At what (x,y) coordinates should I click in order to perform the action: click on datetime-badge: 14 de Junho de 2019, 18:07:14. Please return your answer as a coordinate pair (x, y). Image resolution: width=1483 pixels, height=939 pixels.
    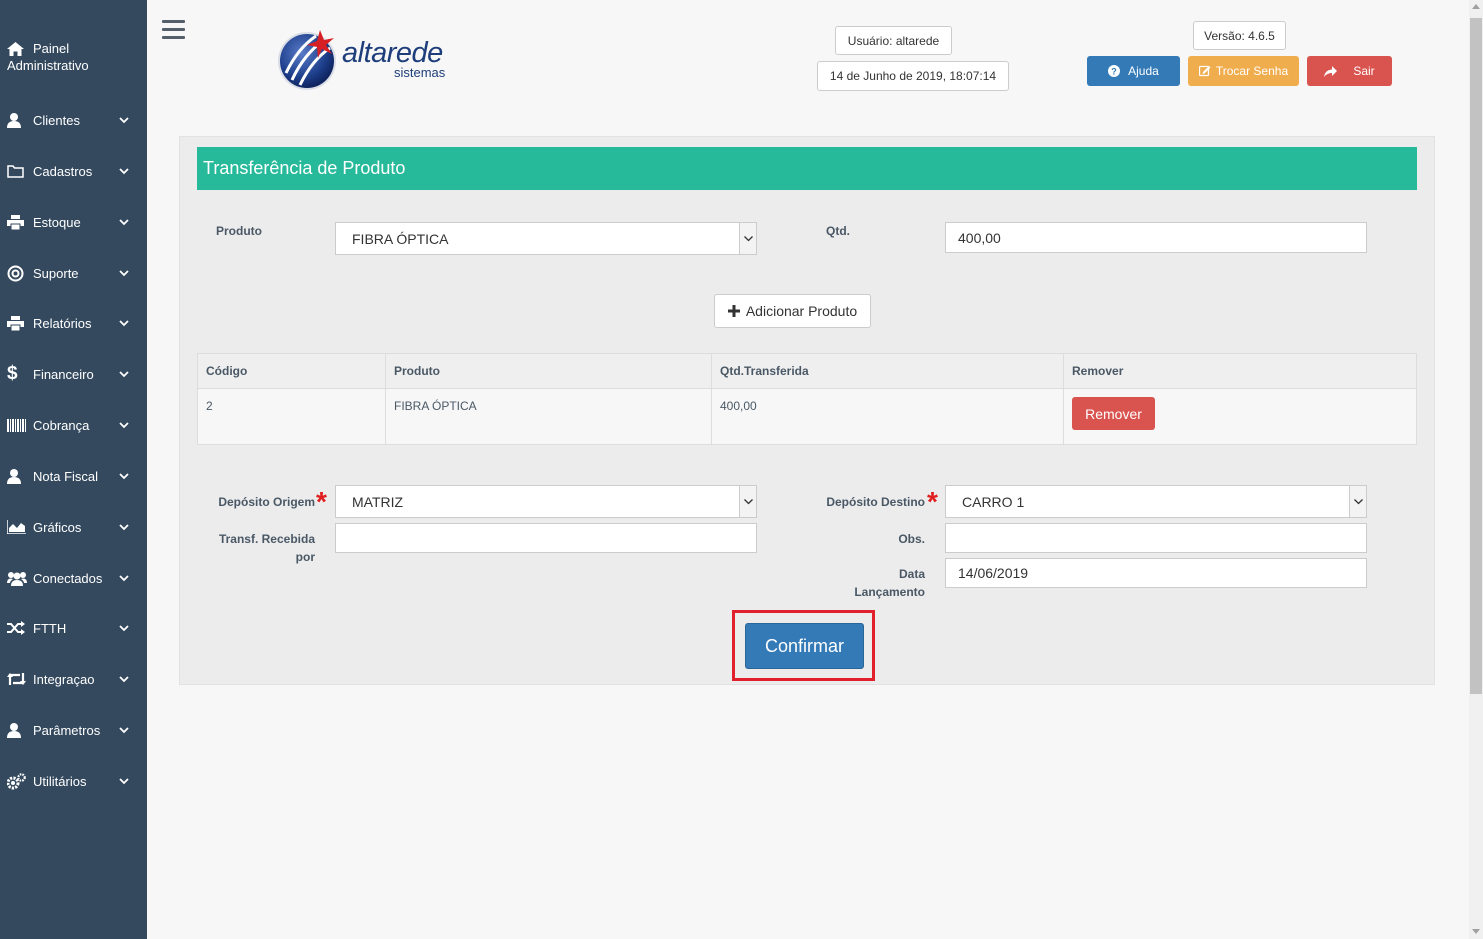
    Looking at the image, I should click on (913, 76).